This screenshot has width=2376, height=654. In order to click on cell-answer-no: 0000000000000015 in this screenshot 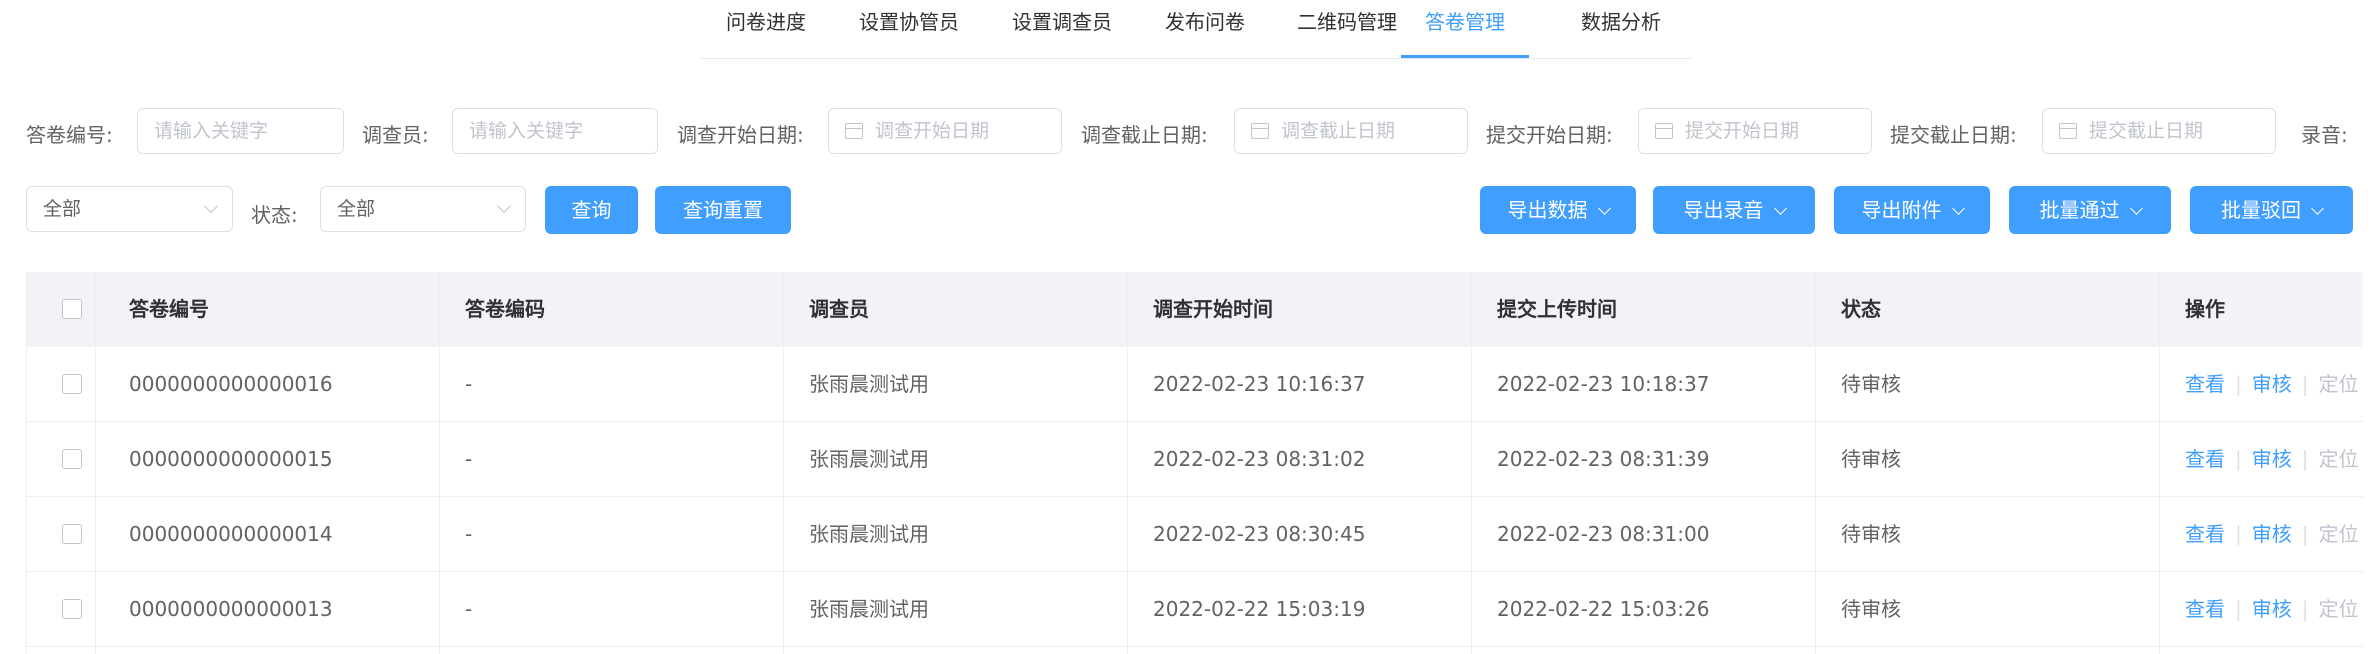, I will do `click(231, 459)`.